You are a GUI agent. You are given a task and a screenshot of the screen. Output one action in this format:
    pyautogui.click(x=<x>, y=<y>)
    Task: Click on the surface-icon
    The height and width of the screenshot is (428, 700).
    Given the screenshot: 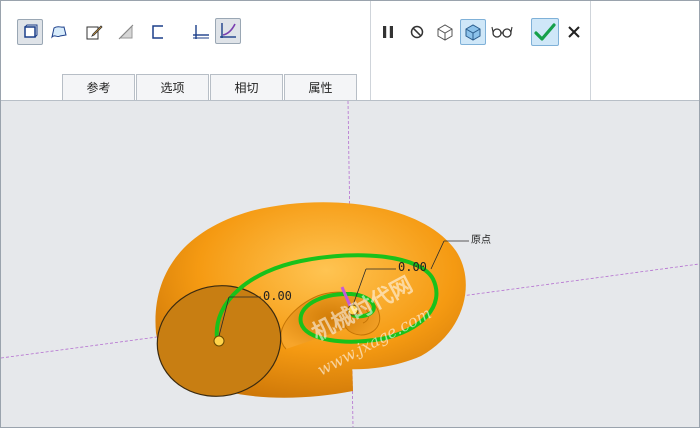 What is the action you would take?
    pyautogui.click(x=59, y=32)
    